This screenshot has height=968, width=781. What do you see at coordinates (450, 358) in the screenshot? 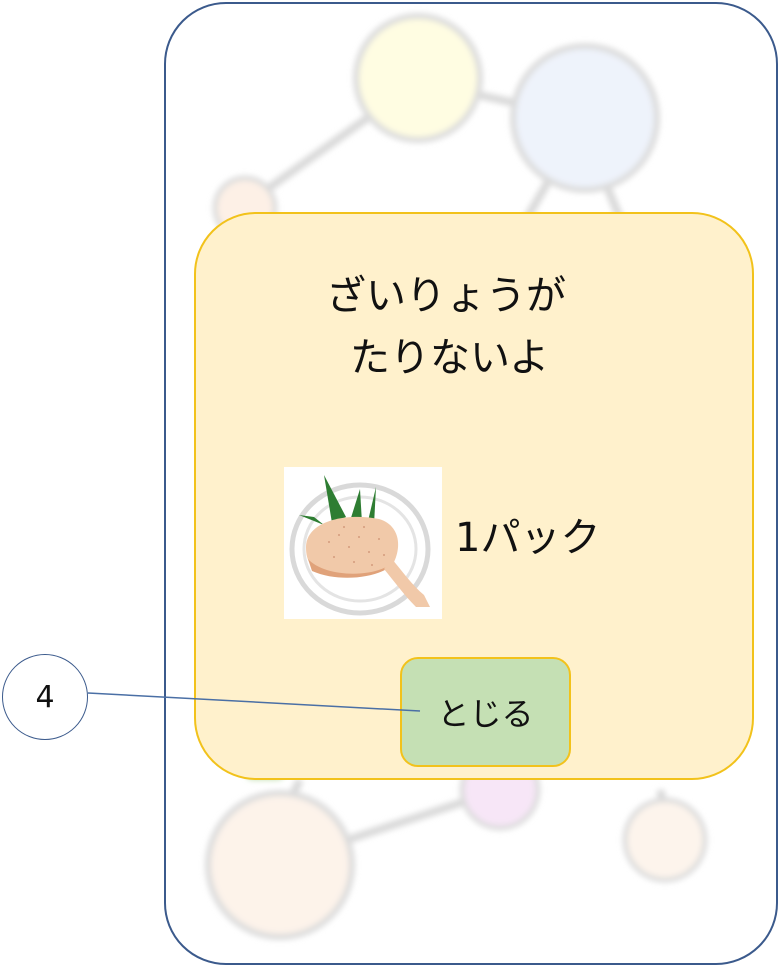
I see `dialog-title-line2: たりないよ` at bounding box center [450, 358].